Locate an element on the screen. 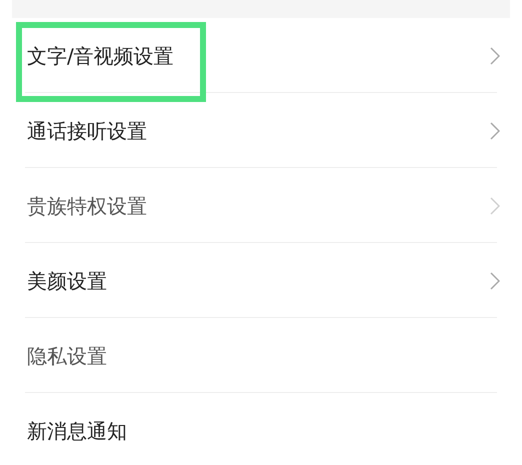  row-label: 新消息通知 is located at coordinates (77, 431).